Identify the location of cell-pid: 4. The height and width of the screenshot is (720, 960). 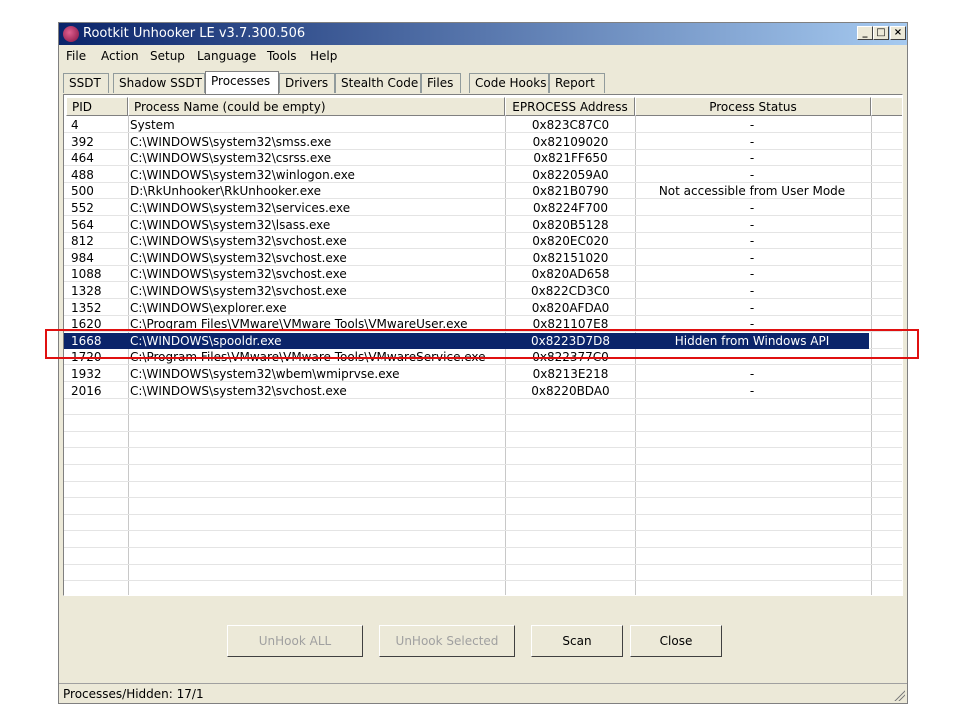
(75, 125).